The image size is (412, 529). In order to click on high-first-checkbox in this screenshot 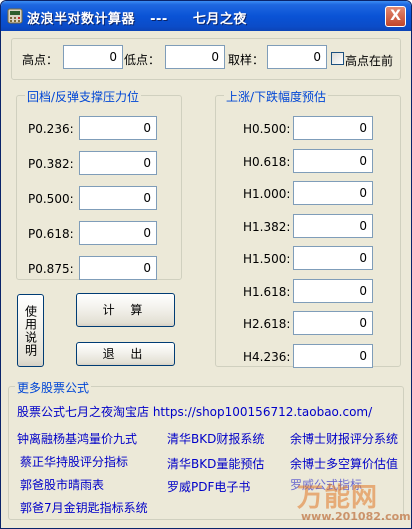, I will do `click(337, 58)`.